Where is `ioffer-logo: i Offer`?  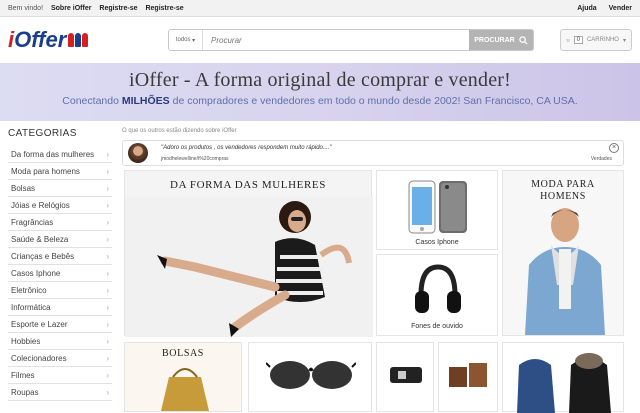
ioffer-logo: i Offer is located at coordinates (48, 40).